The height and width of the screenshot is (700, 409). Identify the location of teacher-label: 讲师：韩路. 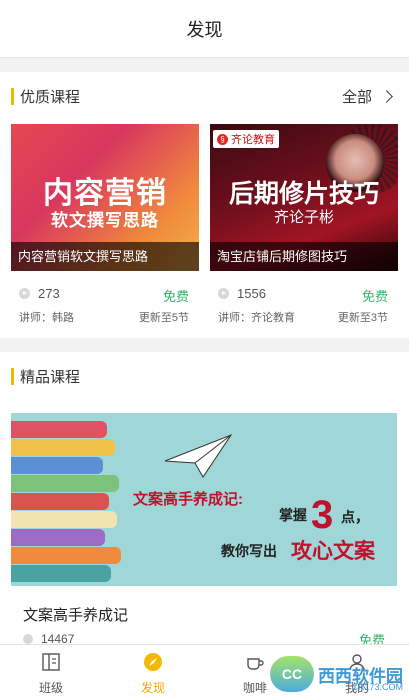
(46, 318).